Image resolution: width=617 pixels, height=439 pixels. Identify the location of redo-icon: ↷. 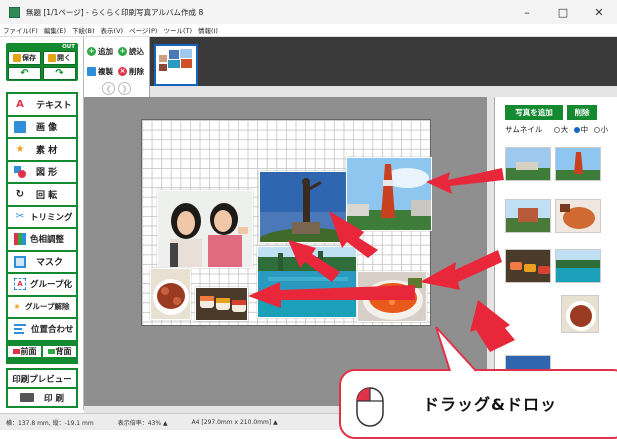
(59, 73).